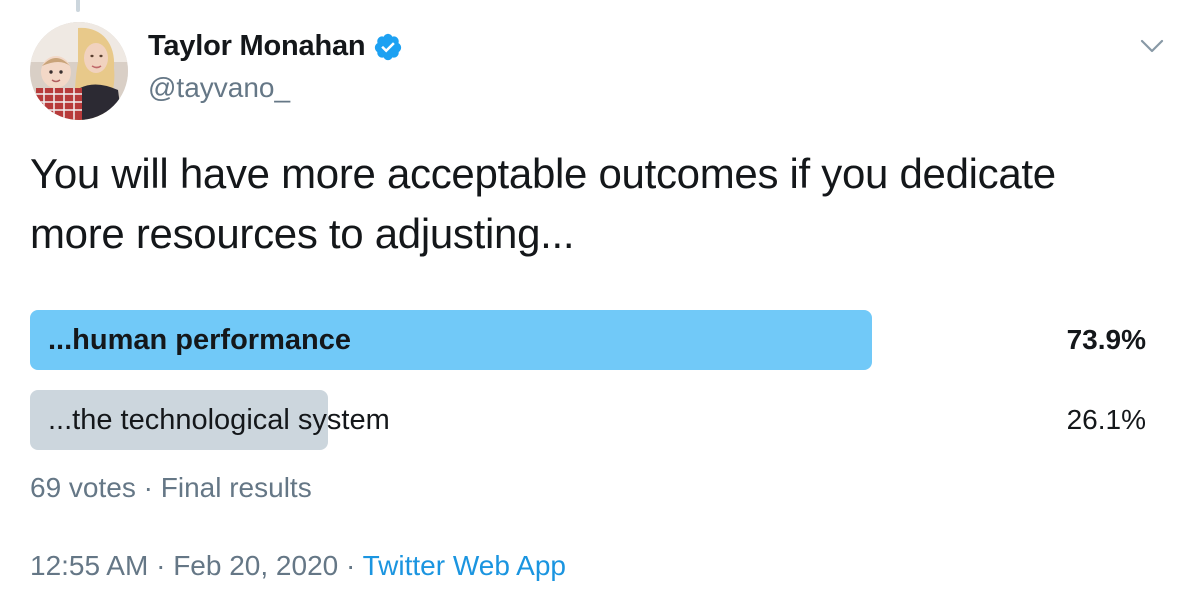 This screenshot has height=616, width=1194. What do you see at coordinates (1106, 419) in the screenshot?
I see `poll-choice-percent: 26.1%` at bounding box center [1106, 419].